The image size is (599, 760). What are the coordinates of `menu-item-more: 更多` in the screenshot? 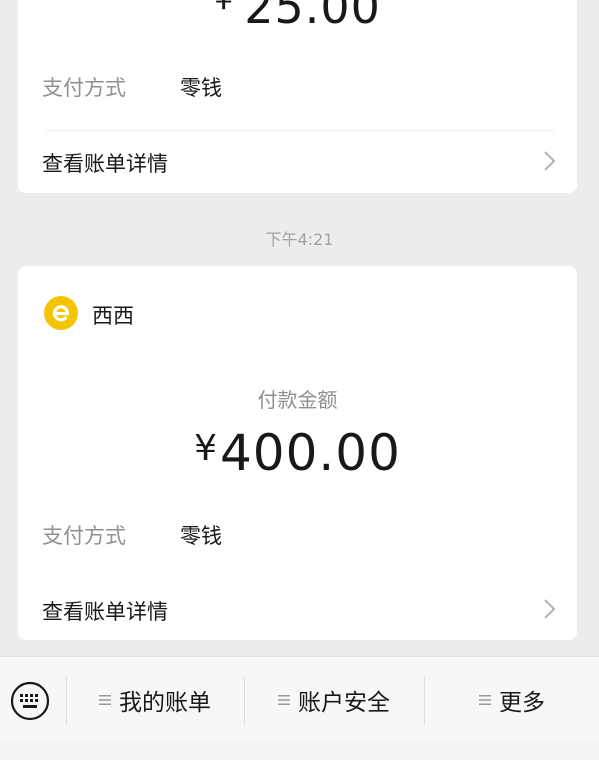 It's located at (512, 700).